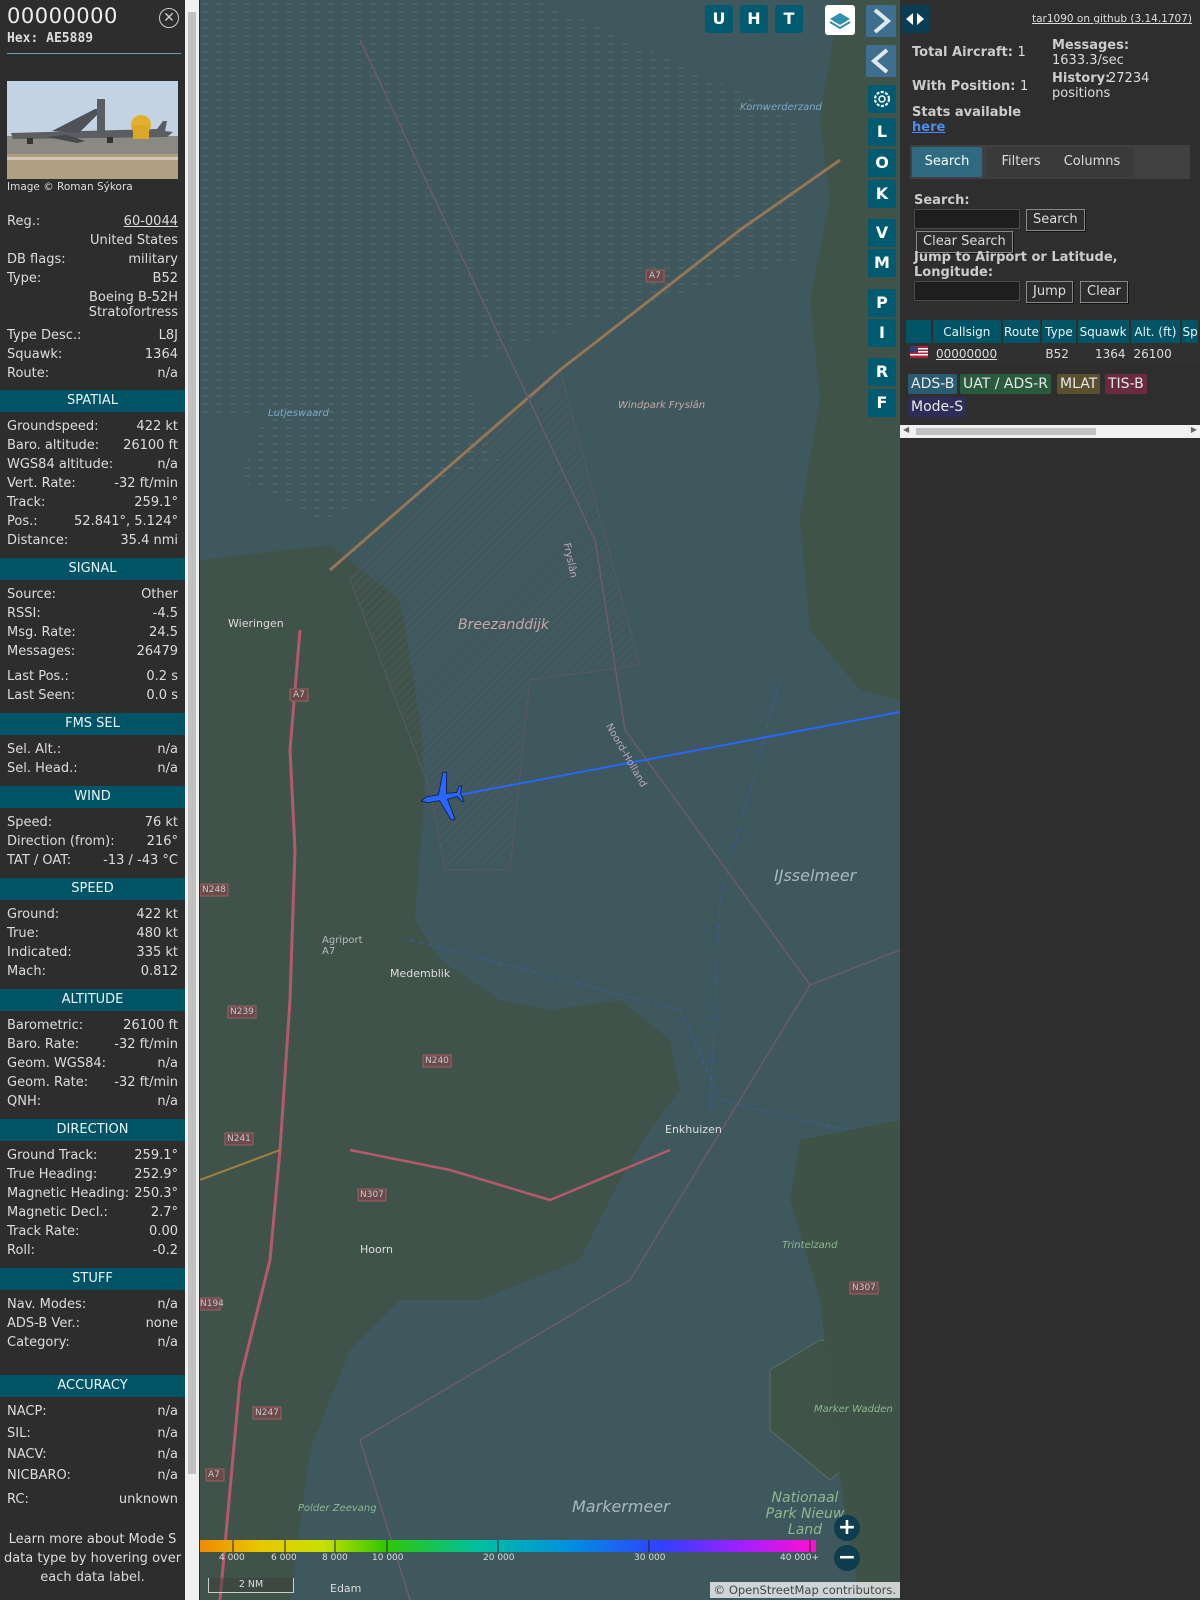 The width and height of the screenshot is (1200, 1600). What do you see at coordinates (161, 354) in the screenshot?
I see `squawk-value: 1364` at bounding box center [161, 354].